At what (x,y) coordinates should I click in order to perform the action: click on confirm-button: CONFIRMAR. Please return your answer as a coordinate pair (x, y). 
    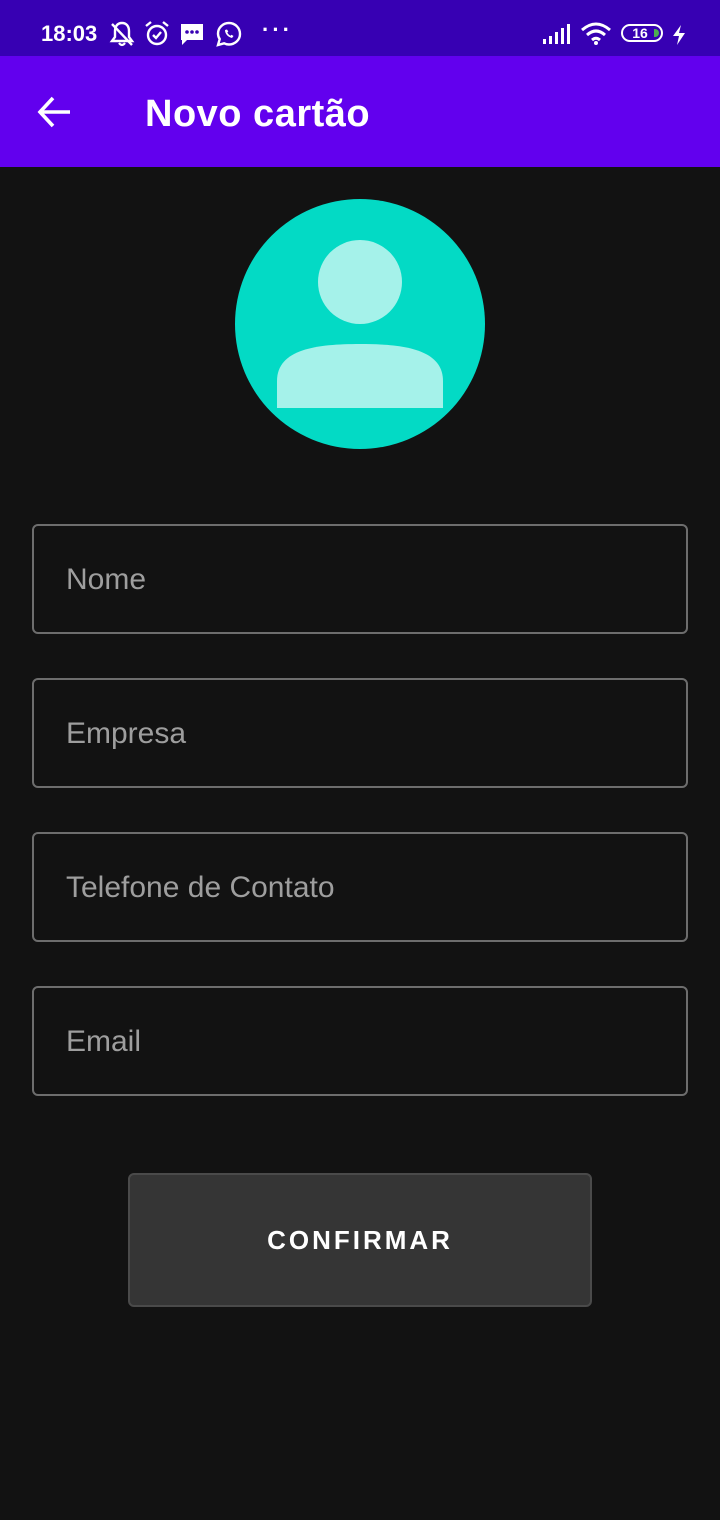
    Looking at the image, I should click on (360, 1240).